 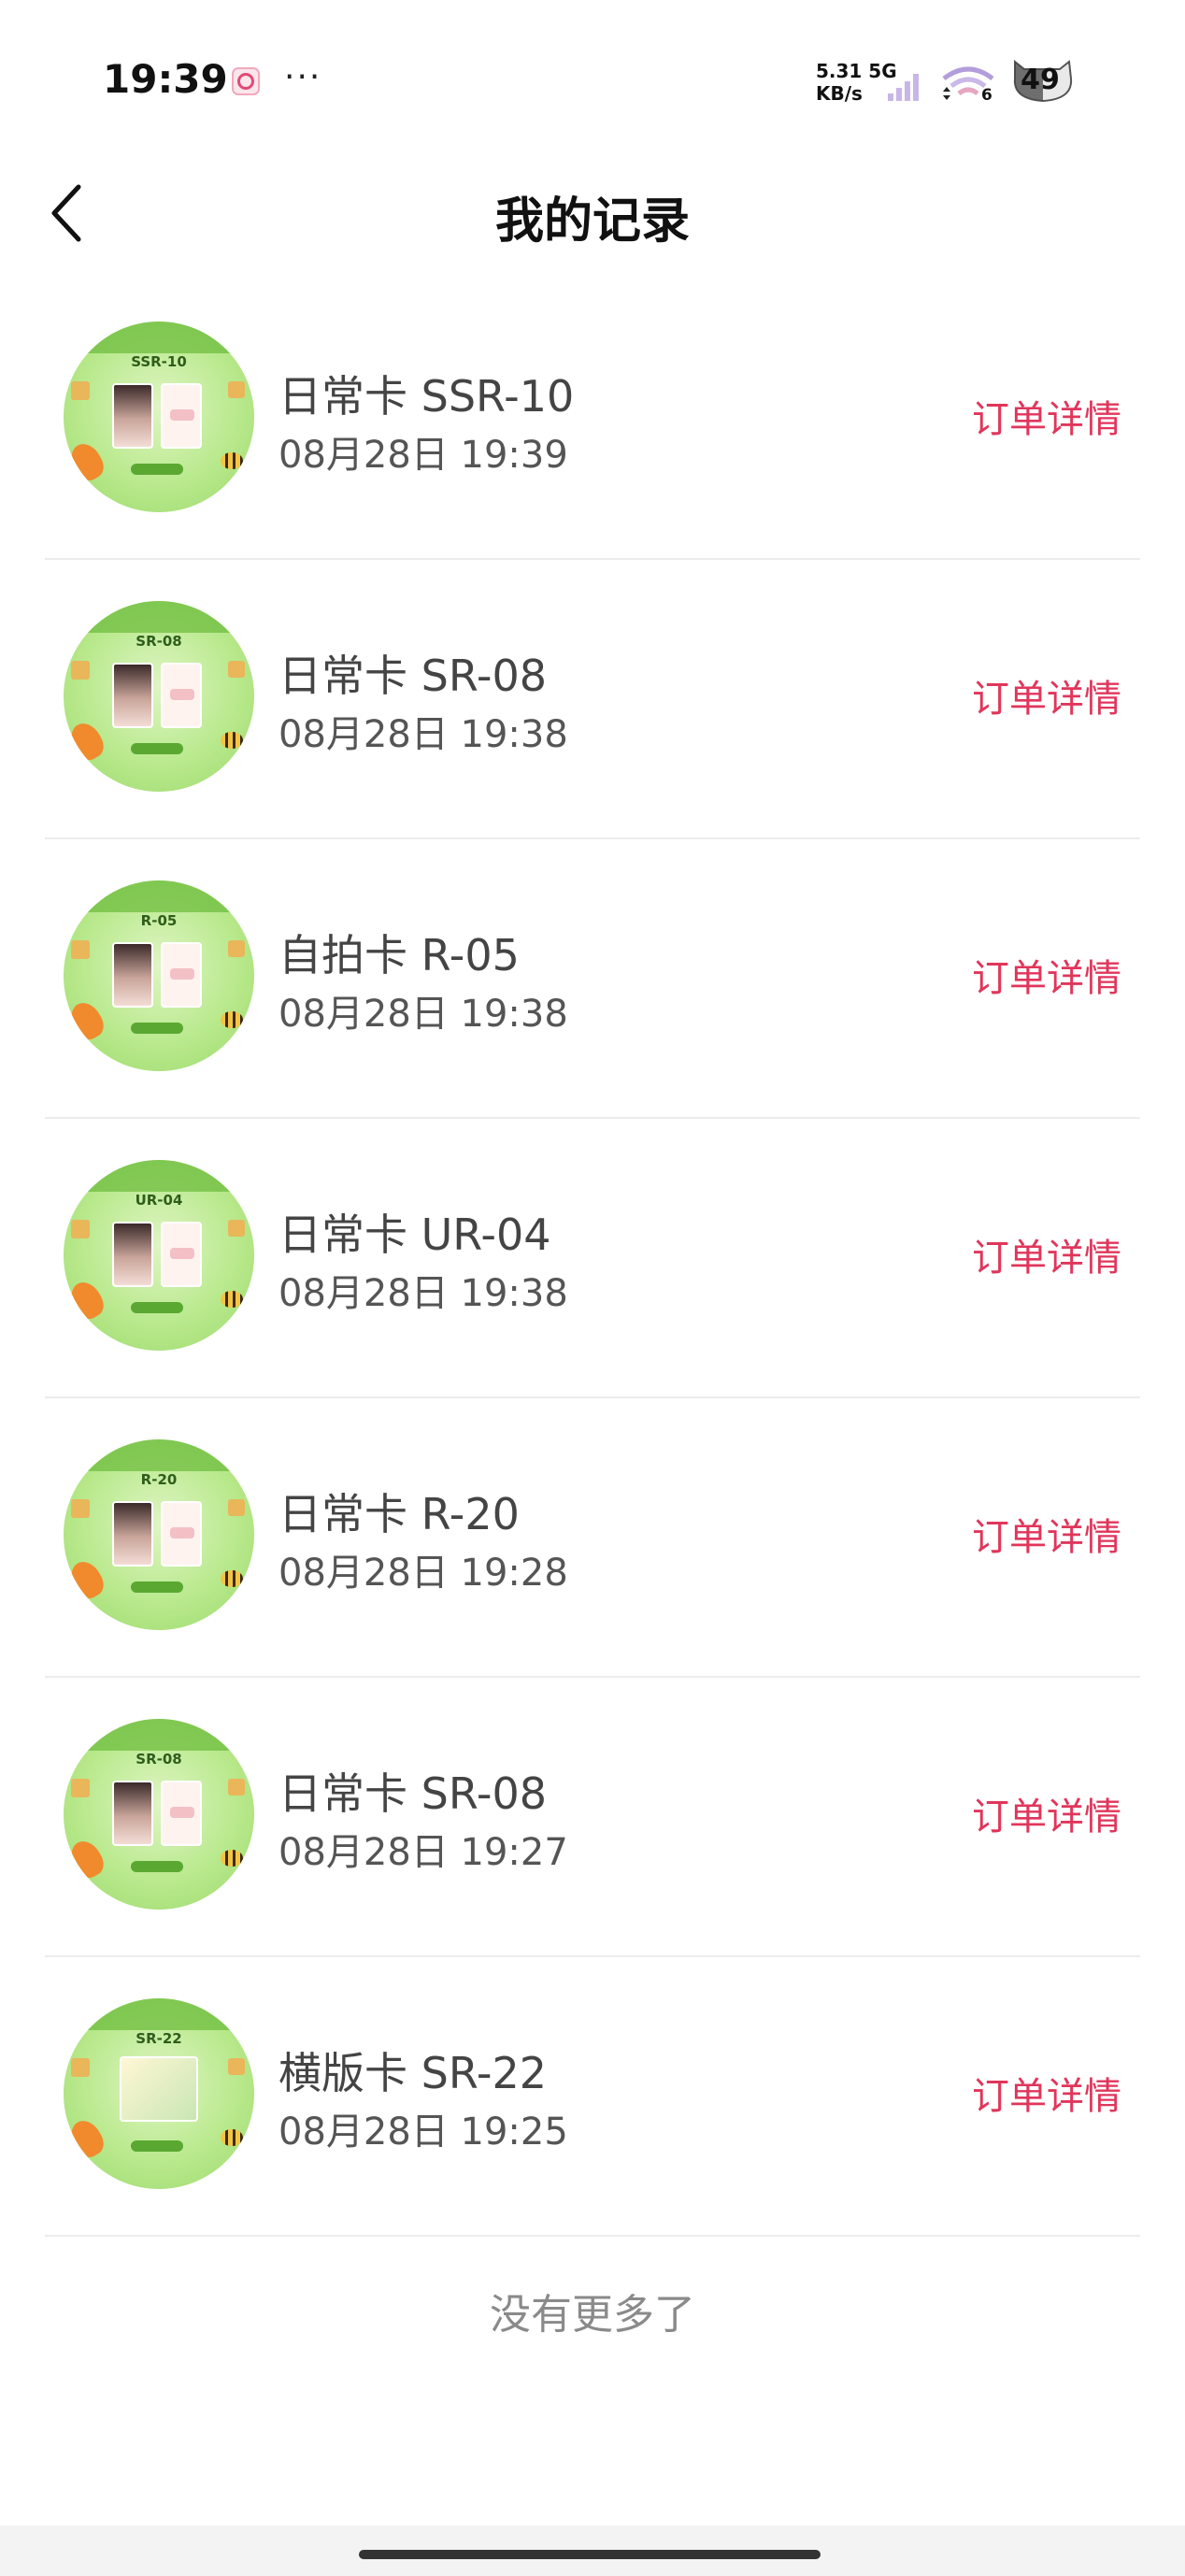 I want to click on record-title: 自拍卡 R-05, so click(x=399, y=955).